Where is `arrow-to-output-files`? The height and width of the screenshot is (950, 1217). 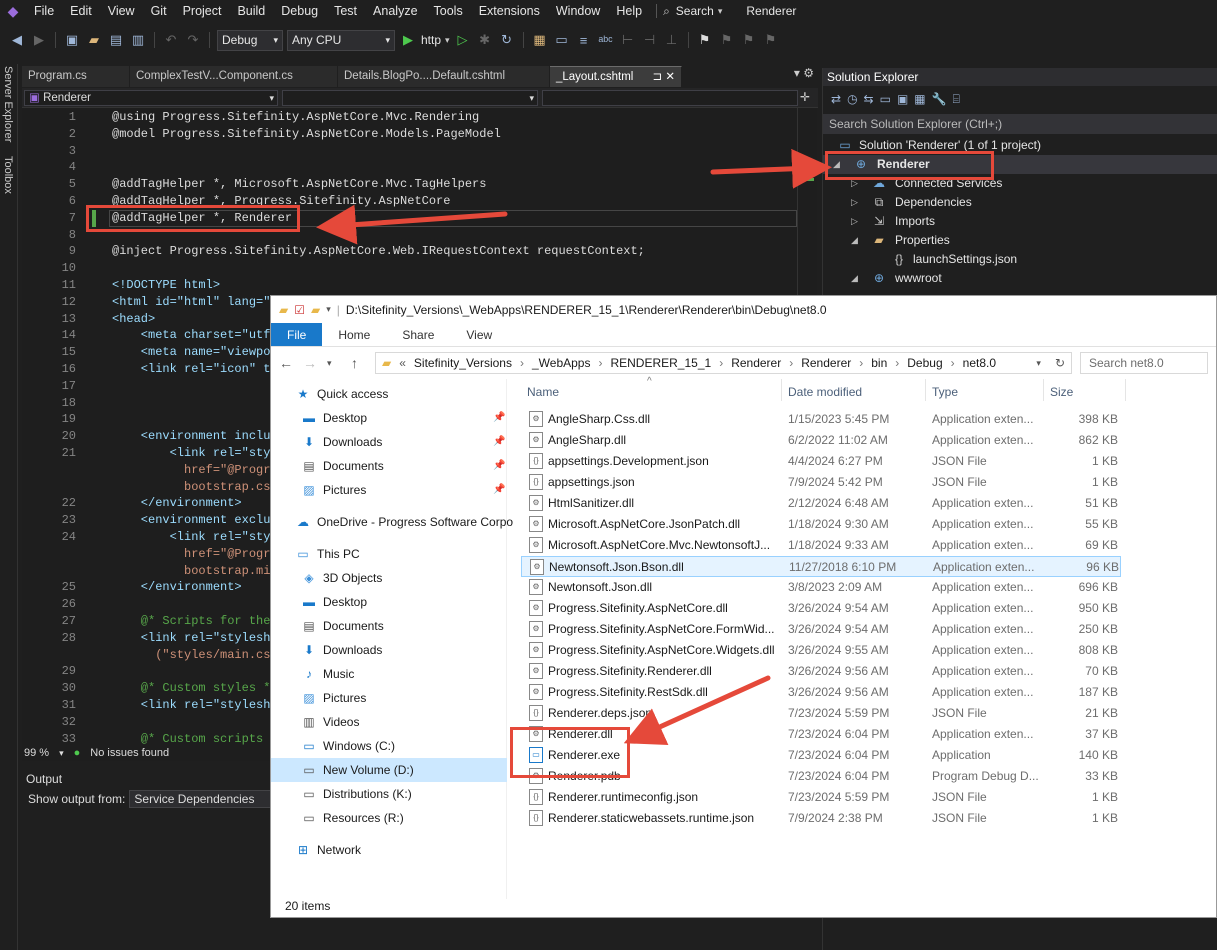 arrow-to-output-files is located at coordinates (697, 710).